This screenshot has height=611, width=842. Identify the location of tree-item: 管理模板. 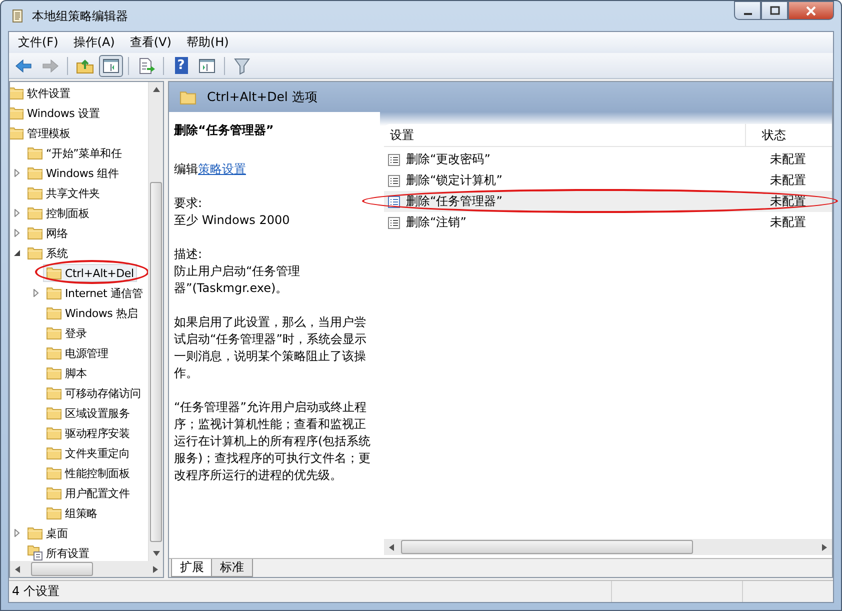
(42, 133).